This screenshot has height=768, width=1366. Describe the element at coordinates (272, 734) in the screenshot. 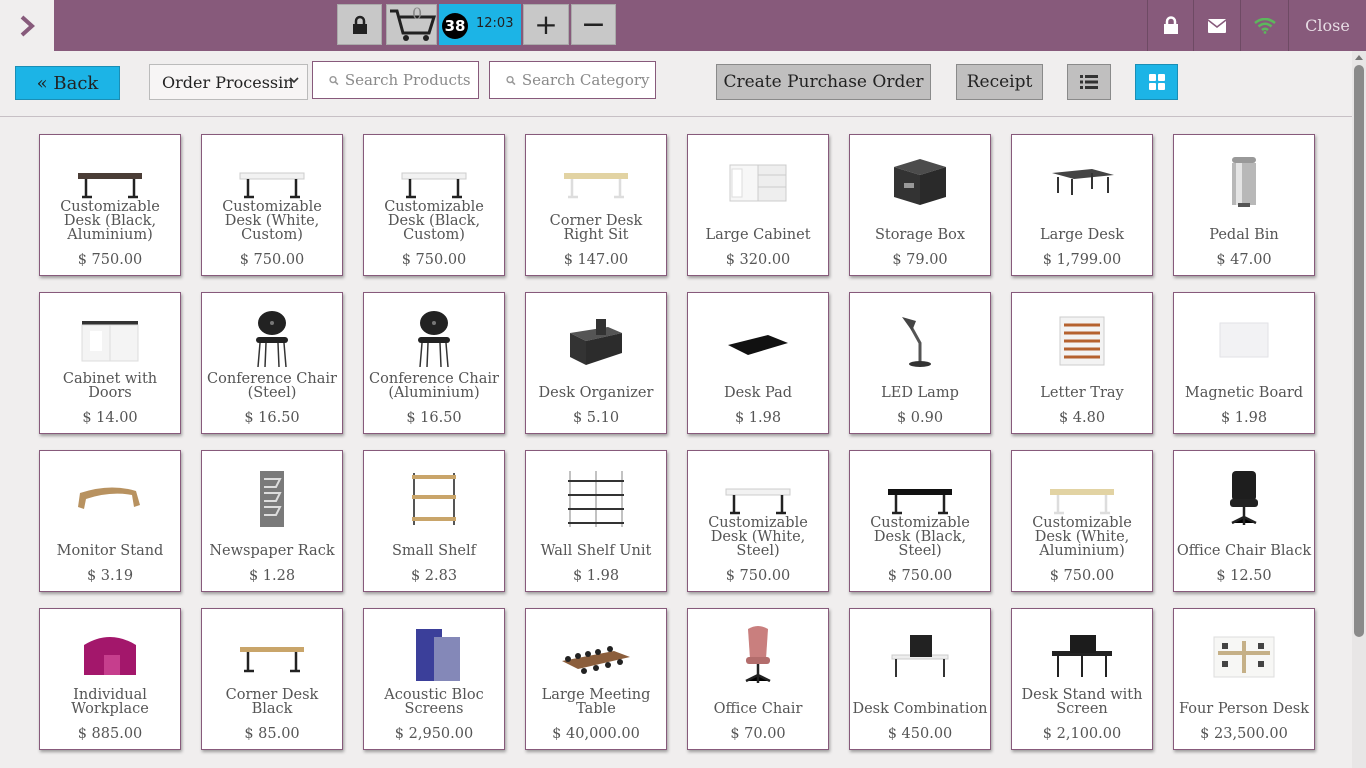

I see `product-price: $ 85.00` at that location.